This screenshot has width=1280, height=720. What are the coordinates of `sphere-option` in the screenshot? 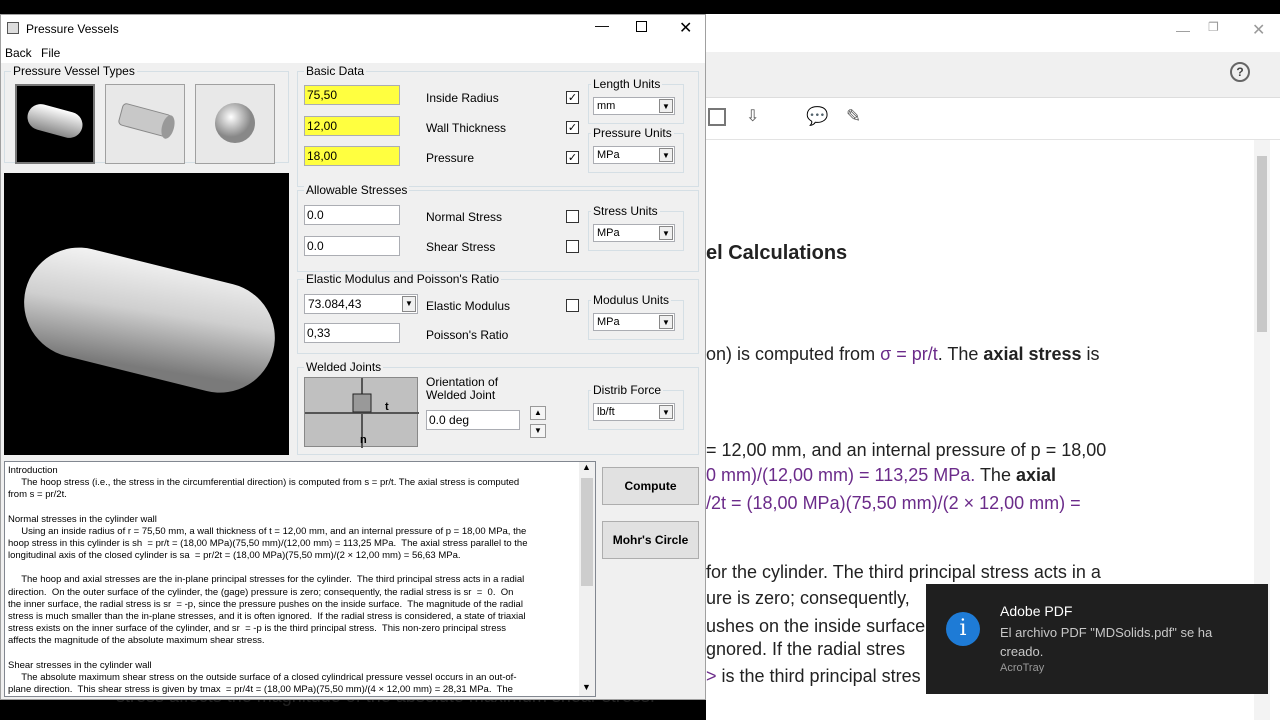 It's located at (235, 124).